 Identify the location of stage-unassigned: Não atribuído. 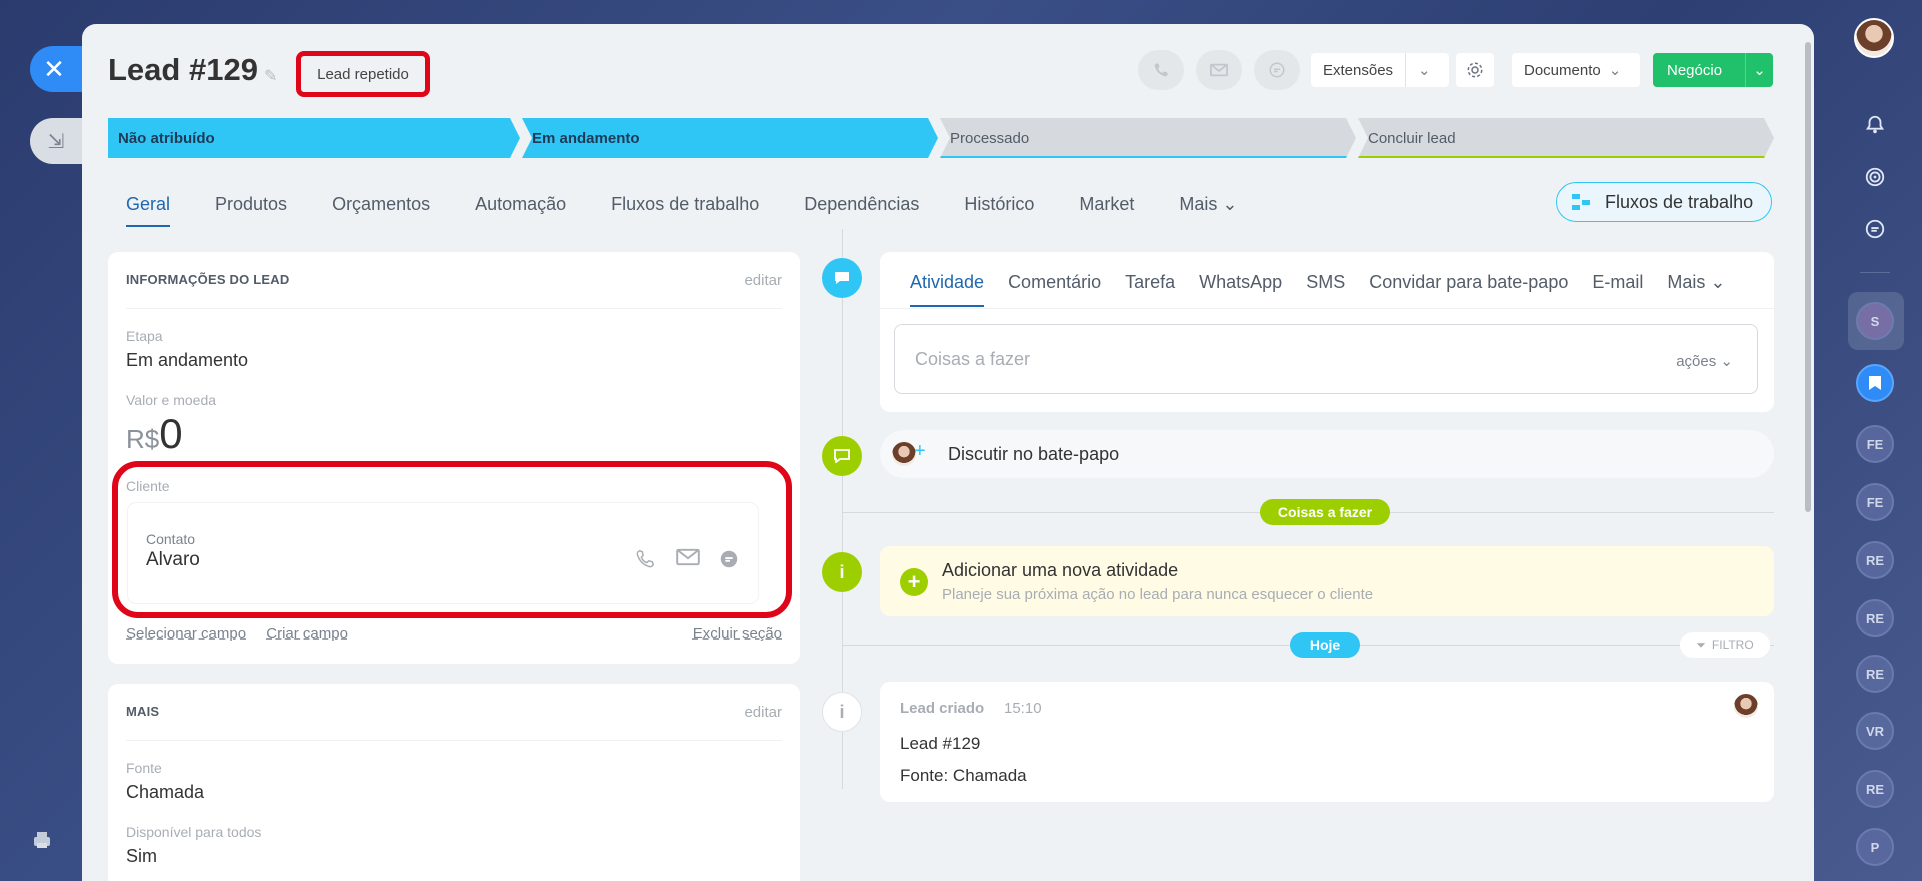
(314, 138).